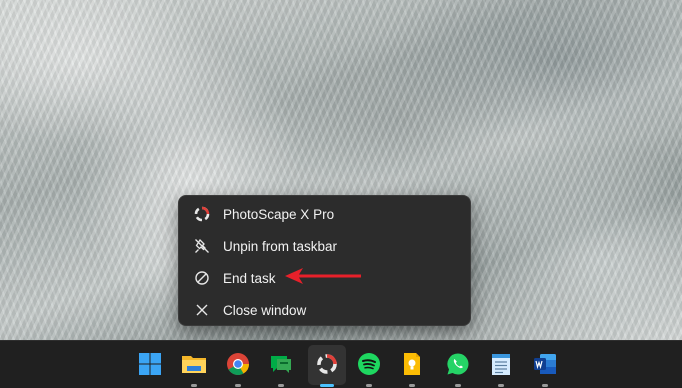 The width and height of the screenshot is (682, 388). What do you see at coordinates (545, 364) in the screenshot?
I see `word-icon` at bounding box center [545, 364].